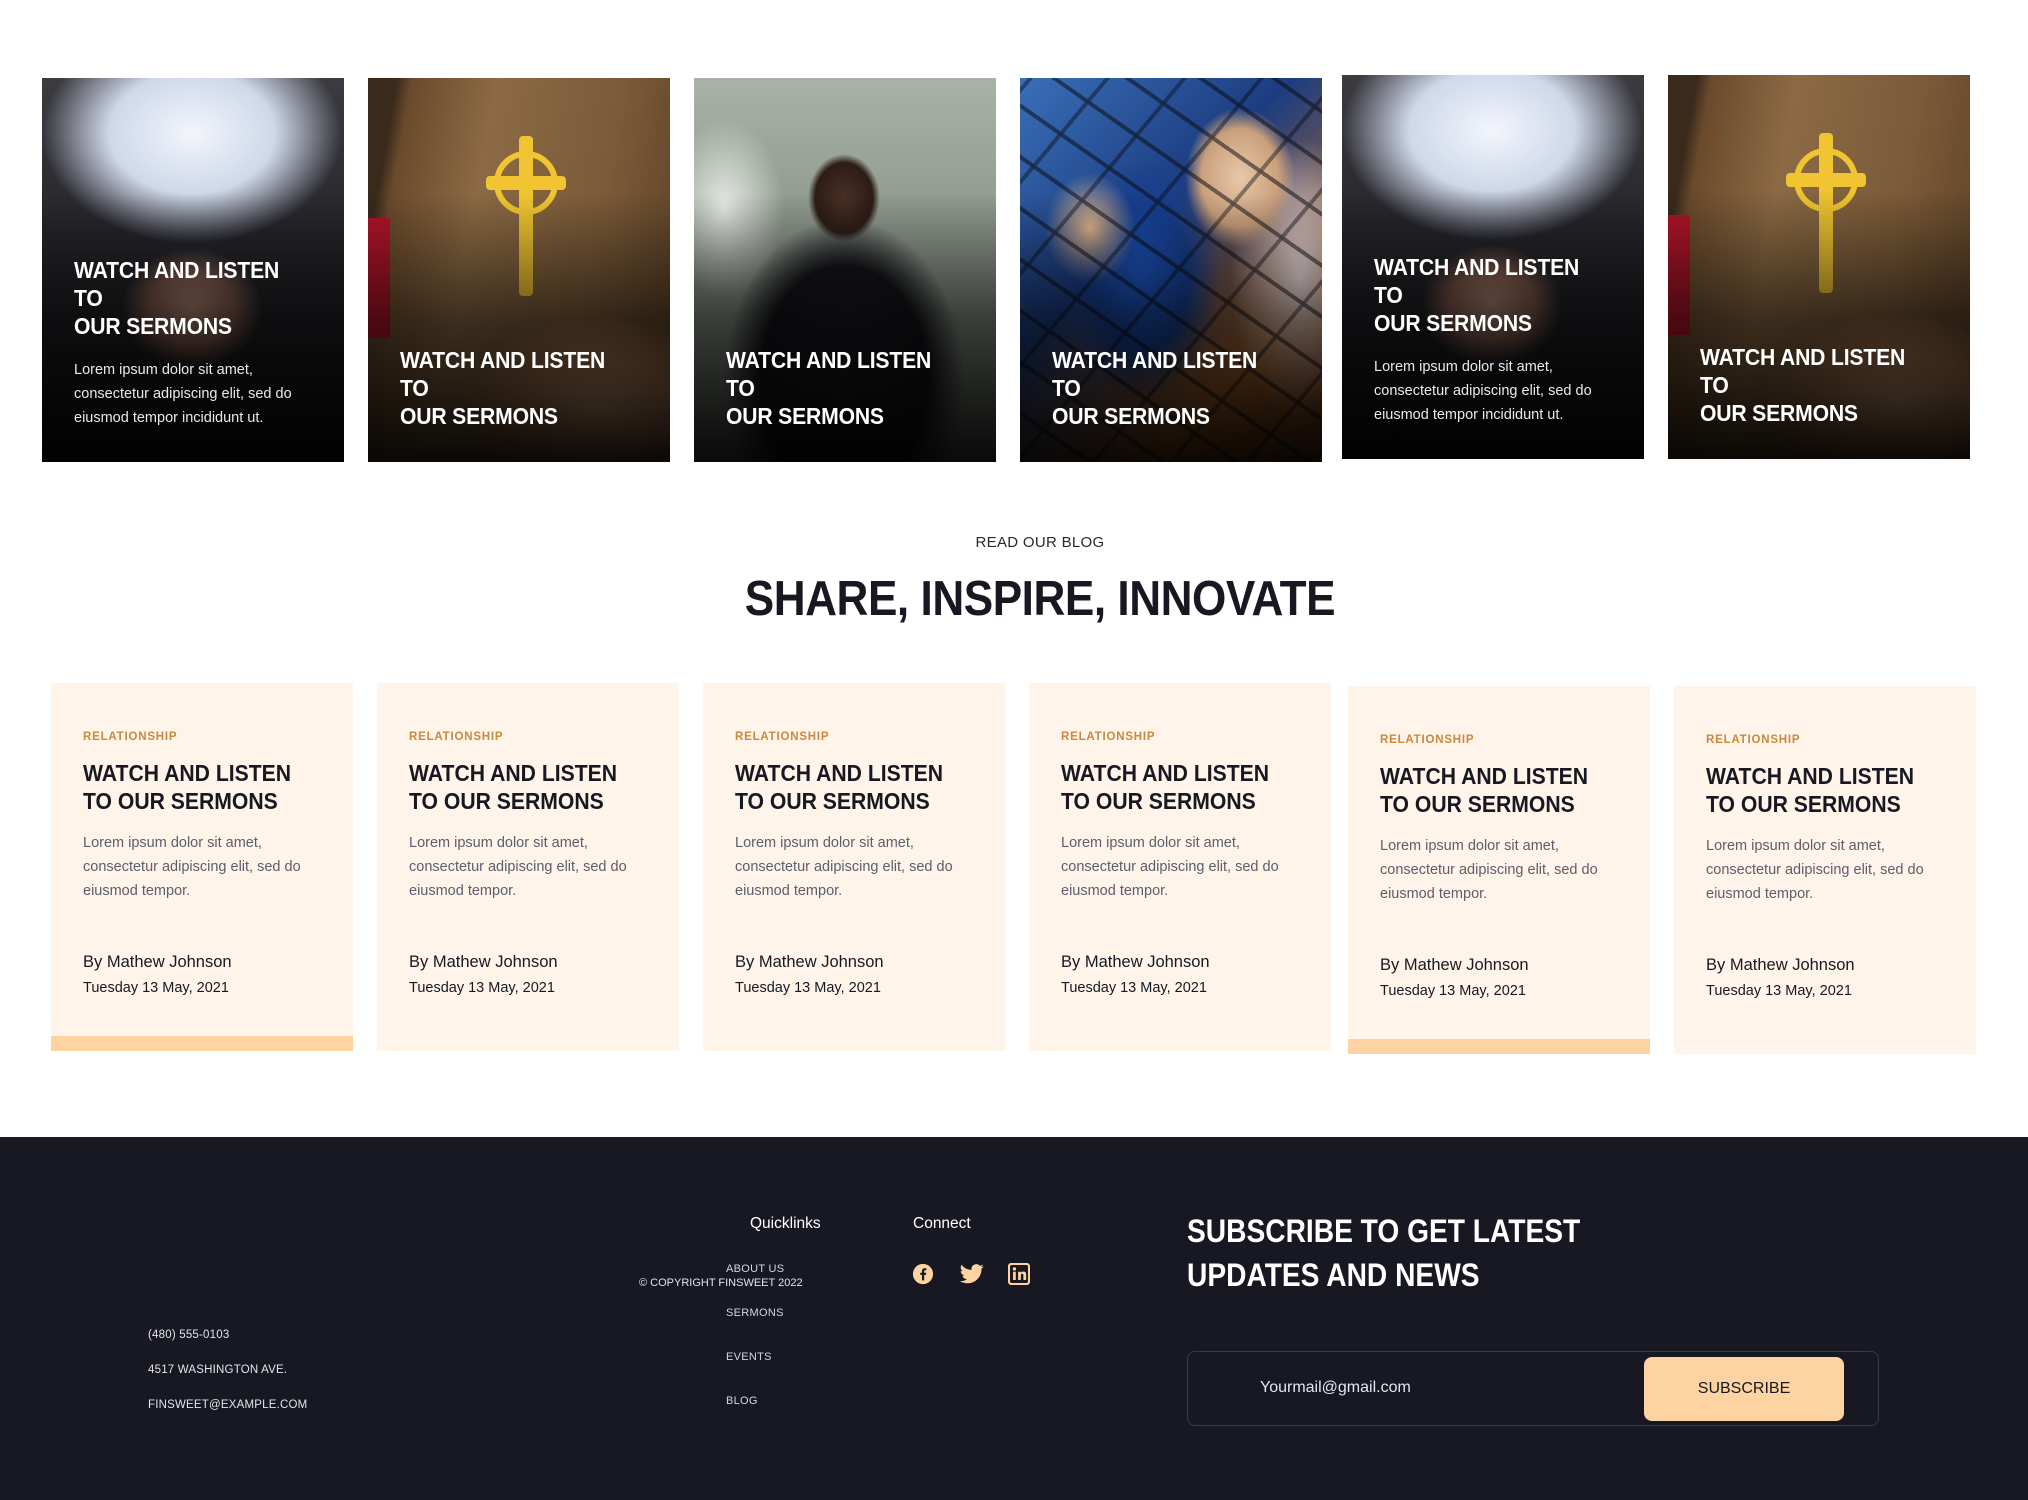 The width and height of the screenshot is (2028, 1500). Describe the element at coordinates (755, 1373) in the screenshot. I see `quicklink-events: EVENTS` at that location.